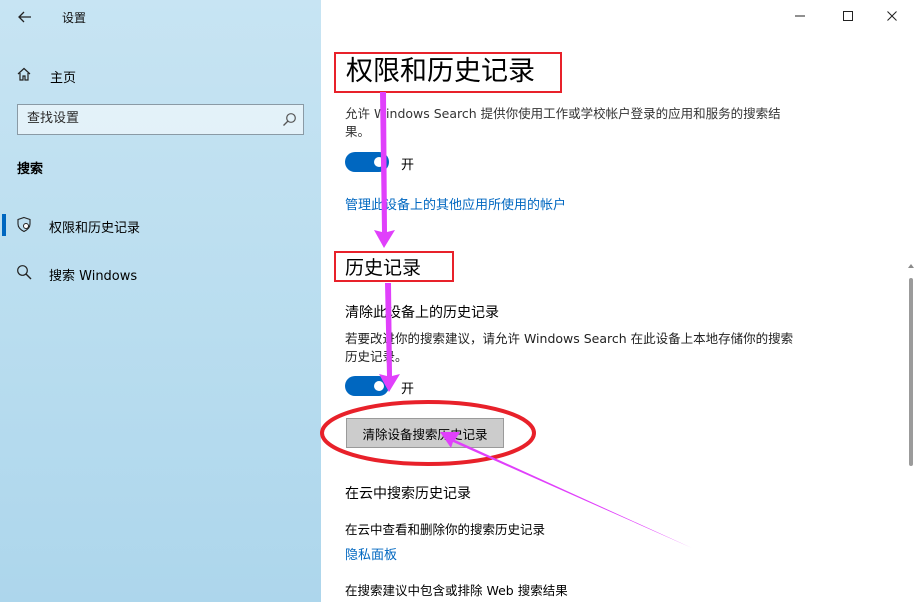 The height and width of the screenshot is (602, 918). I want to click on search-box, so click(160, 119).